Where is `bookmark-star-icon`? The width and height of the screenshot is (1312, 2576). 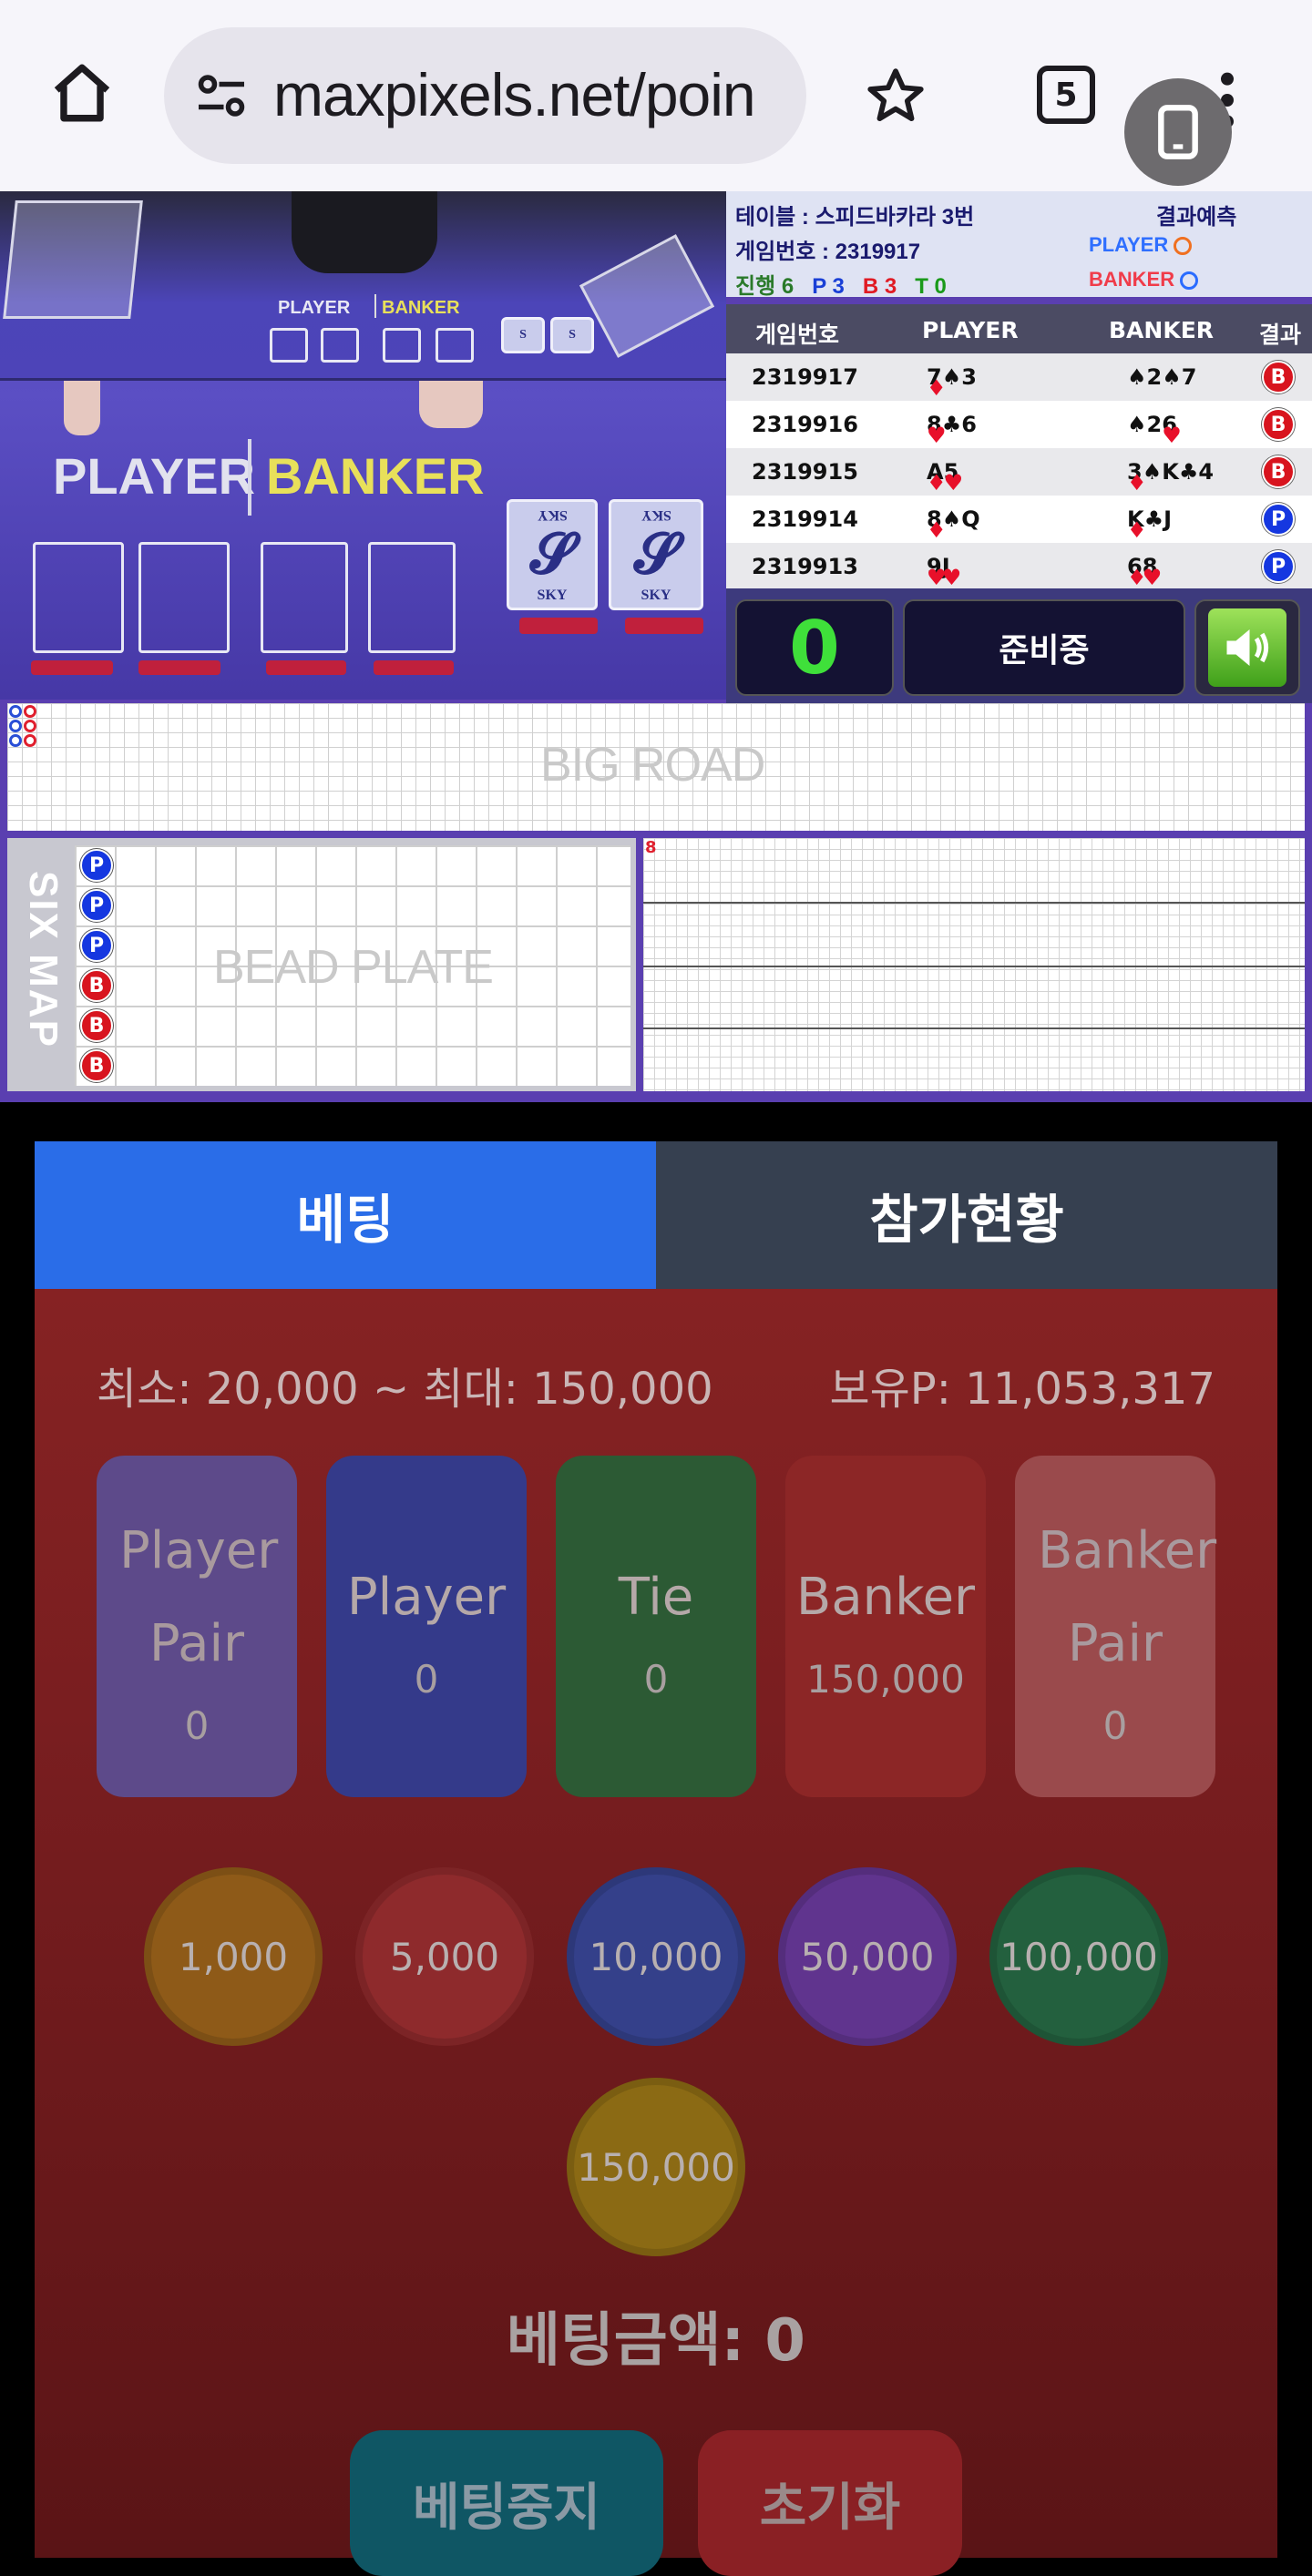 bookmark-star-icon is located at coordinates (896, 95).